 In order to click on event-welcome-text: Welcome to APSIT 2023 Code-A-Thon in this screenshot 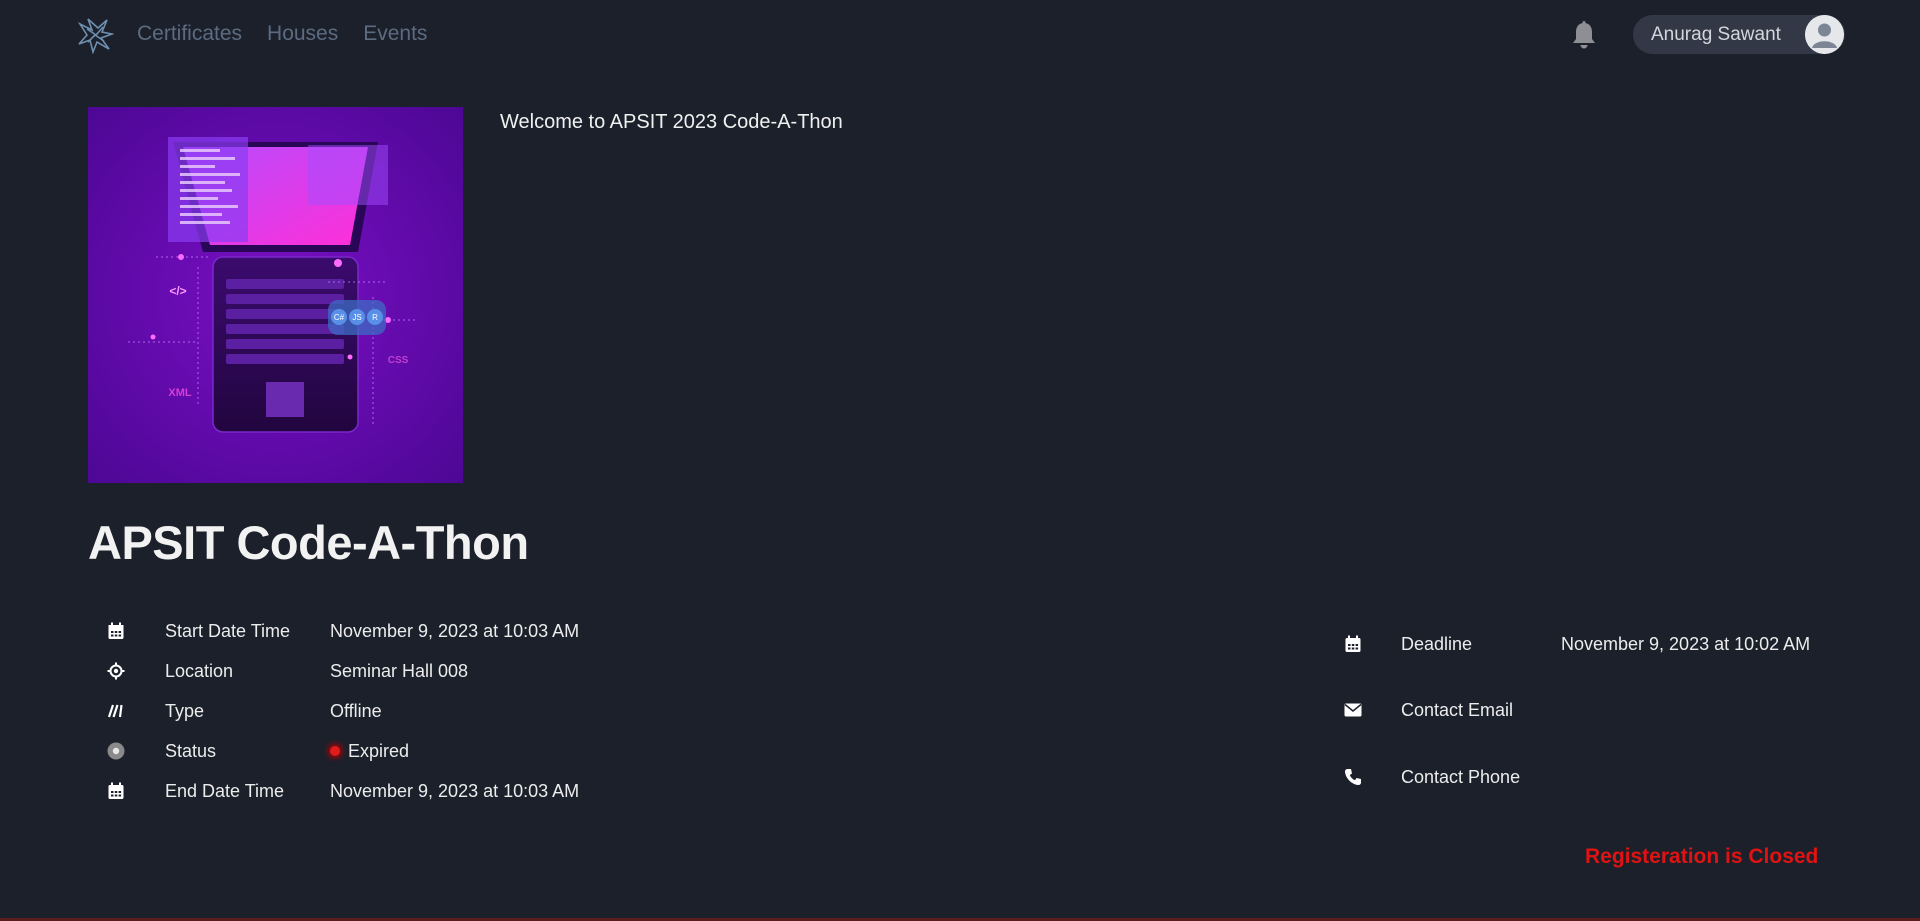, I will do `click(671, 122)`.